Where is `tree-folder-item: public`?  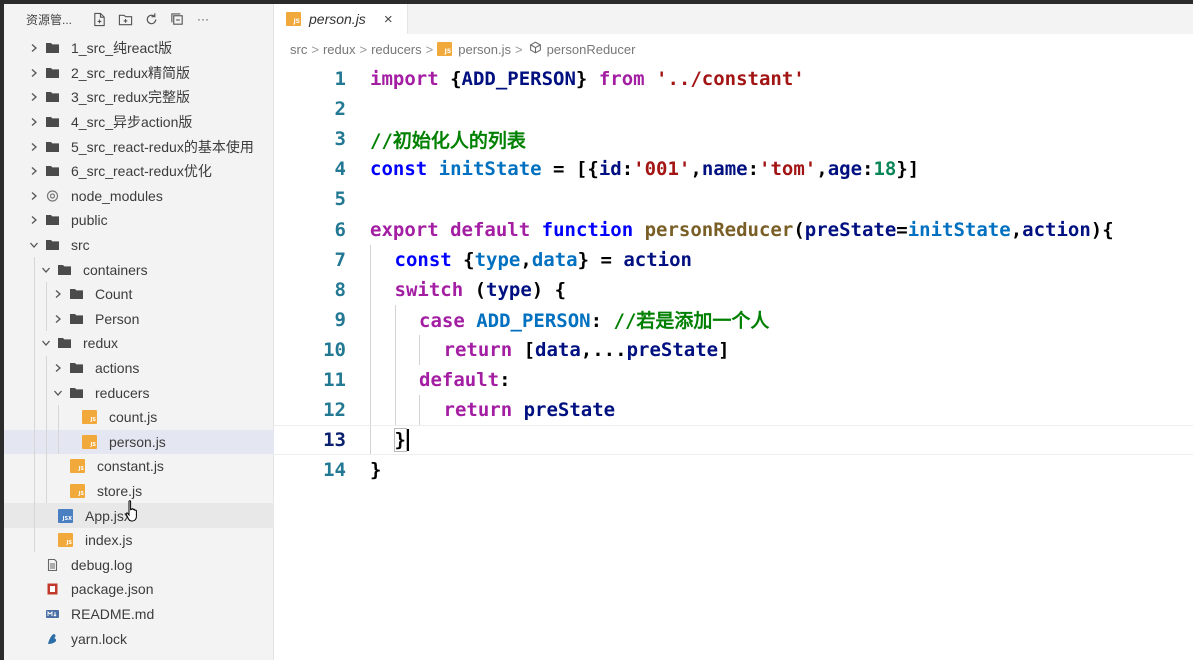
tree-folder-item: public is located at coordinates (139, 220).